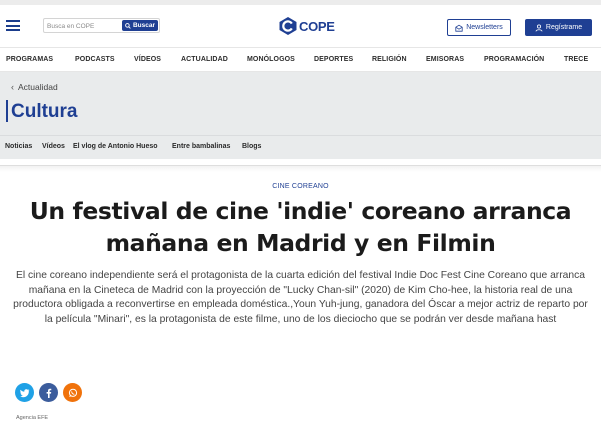 The height and width of the screenshot is (428, 601). What do you see at coordinates (12, 87) in the screenshot?
I see `chevron-left-icon: ‹` at bounding box center [12, 87].